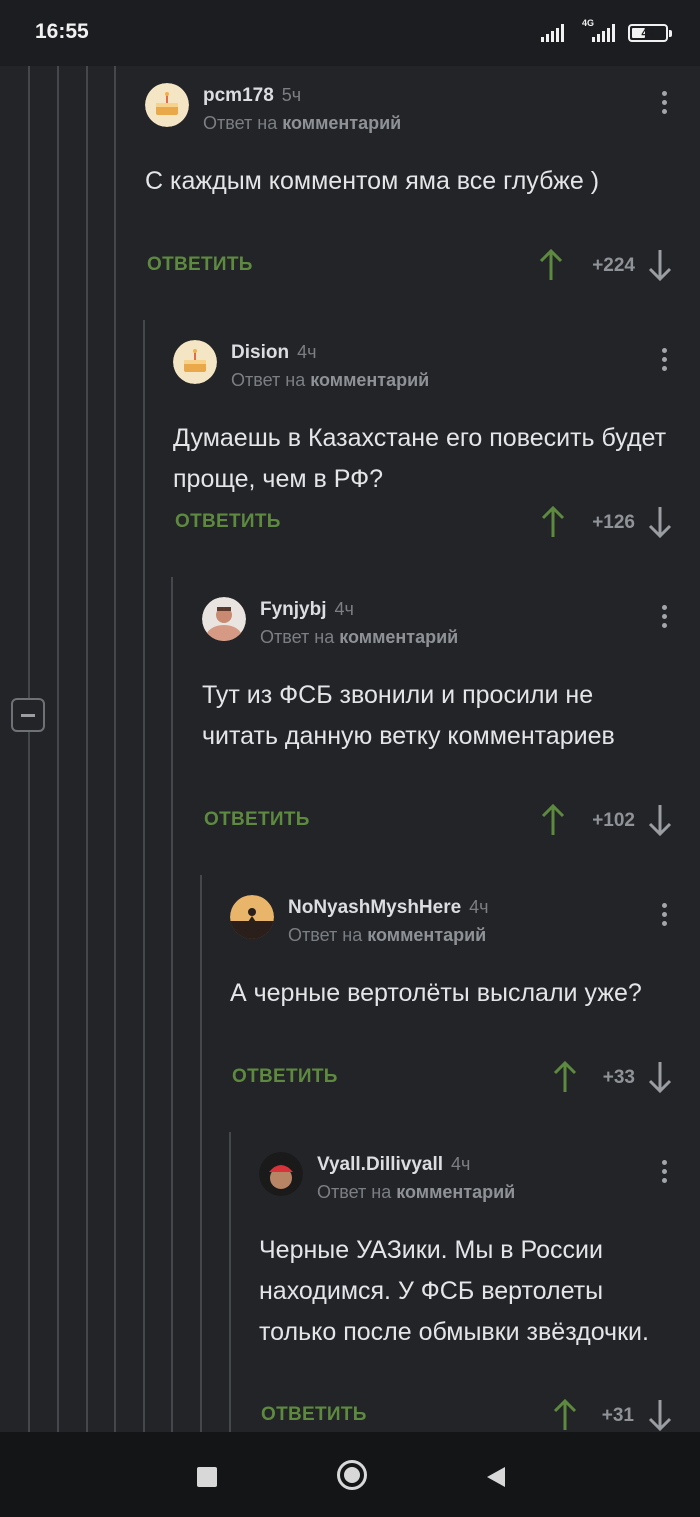 The height and width of the screenshot is (1517, 700). I want to click on collapse-thread-button, so click(28, 715).